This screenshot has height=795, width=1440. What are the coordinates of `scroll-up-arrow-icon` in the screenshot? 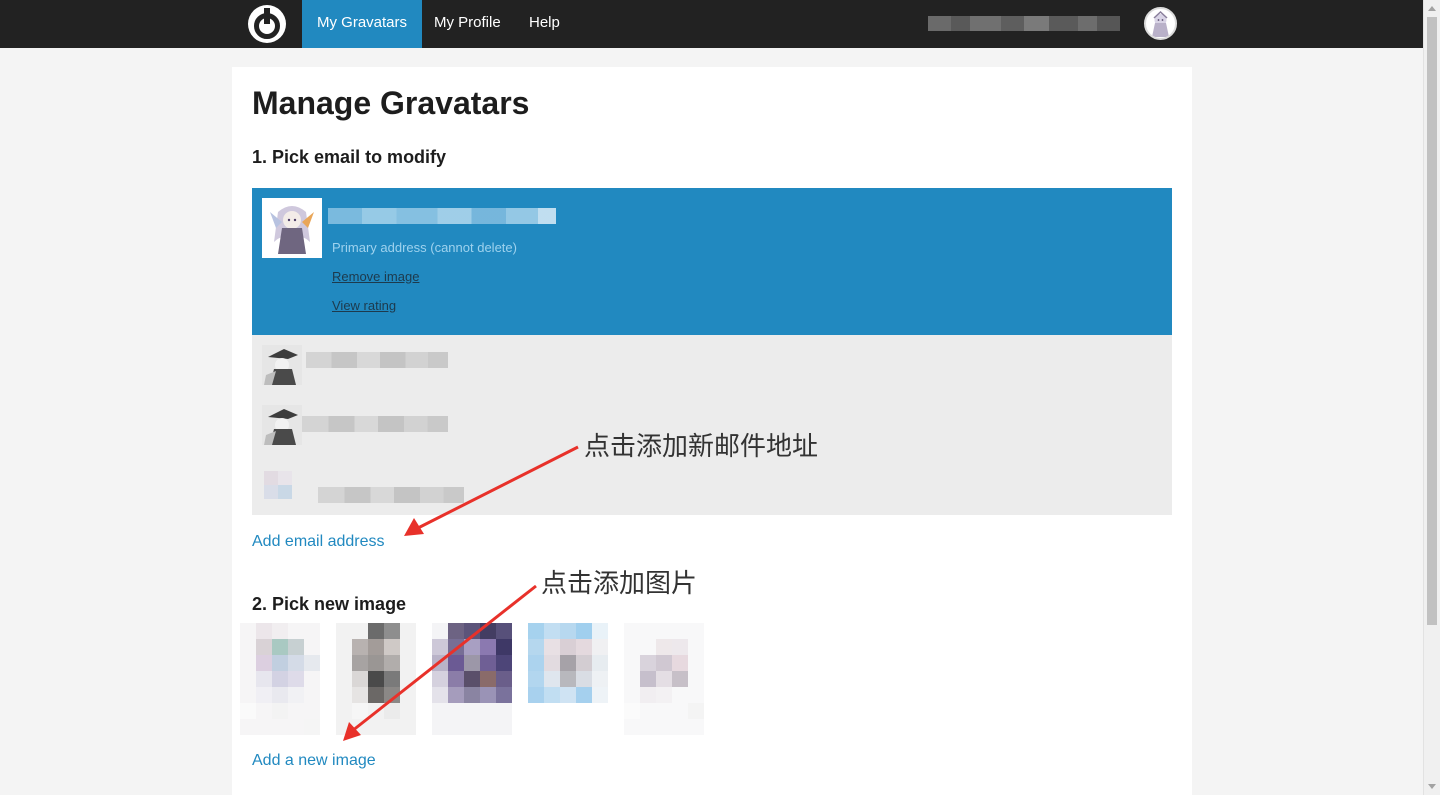 It's located at (1432, 8).